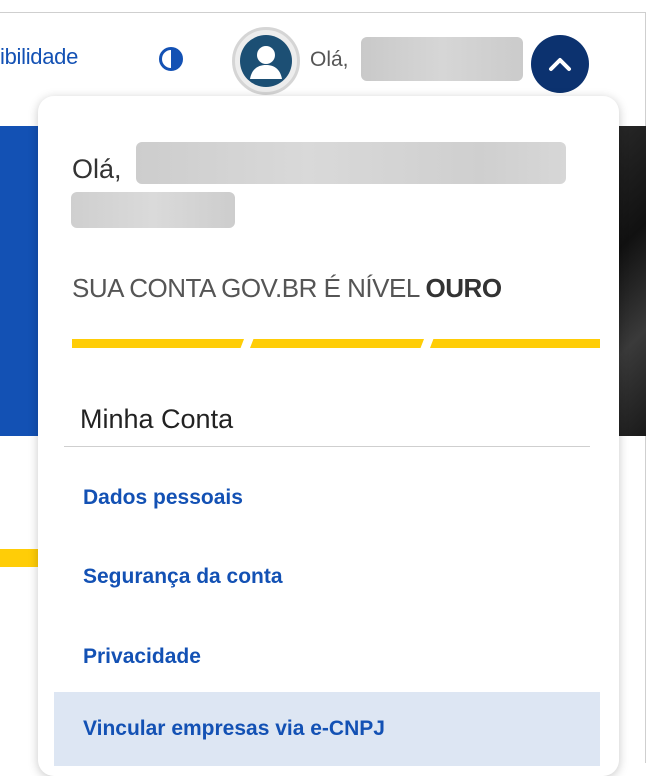 This screenshot has height=776, width=662. Describe the element at coordinates (39, 57) in the screenshot. I see `accessibility-link: ibilidade` at that location.